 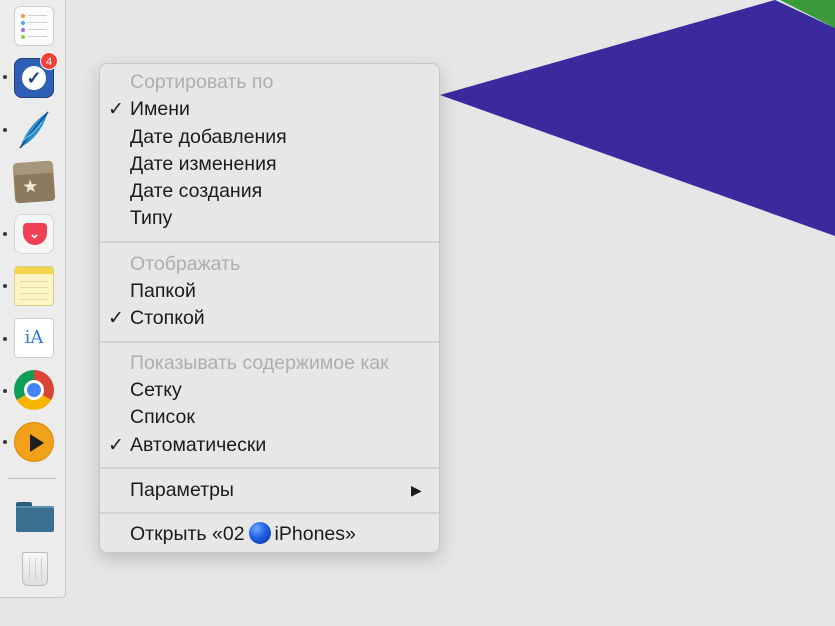 I want to click on menu-item-display-folder: Папкой, so click(x=269, y=291).